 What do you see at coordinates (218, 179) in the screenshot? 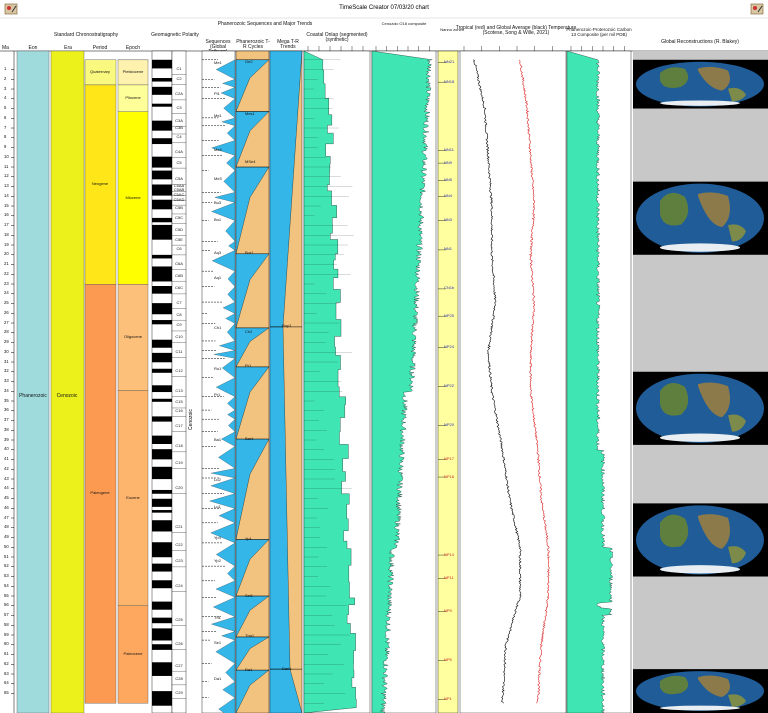
I see `sequence-label: Me3` at bounding box center [218, 179].